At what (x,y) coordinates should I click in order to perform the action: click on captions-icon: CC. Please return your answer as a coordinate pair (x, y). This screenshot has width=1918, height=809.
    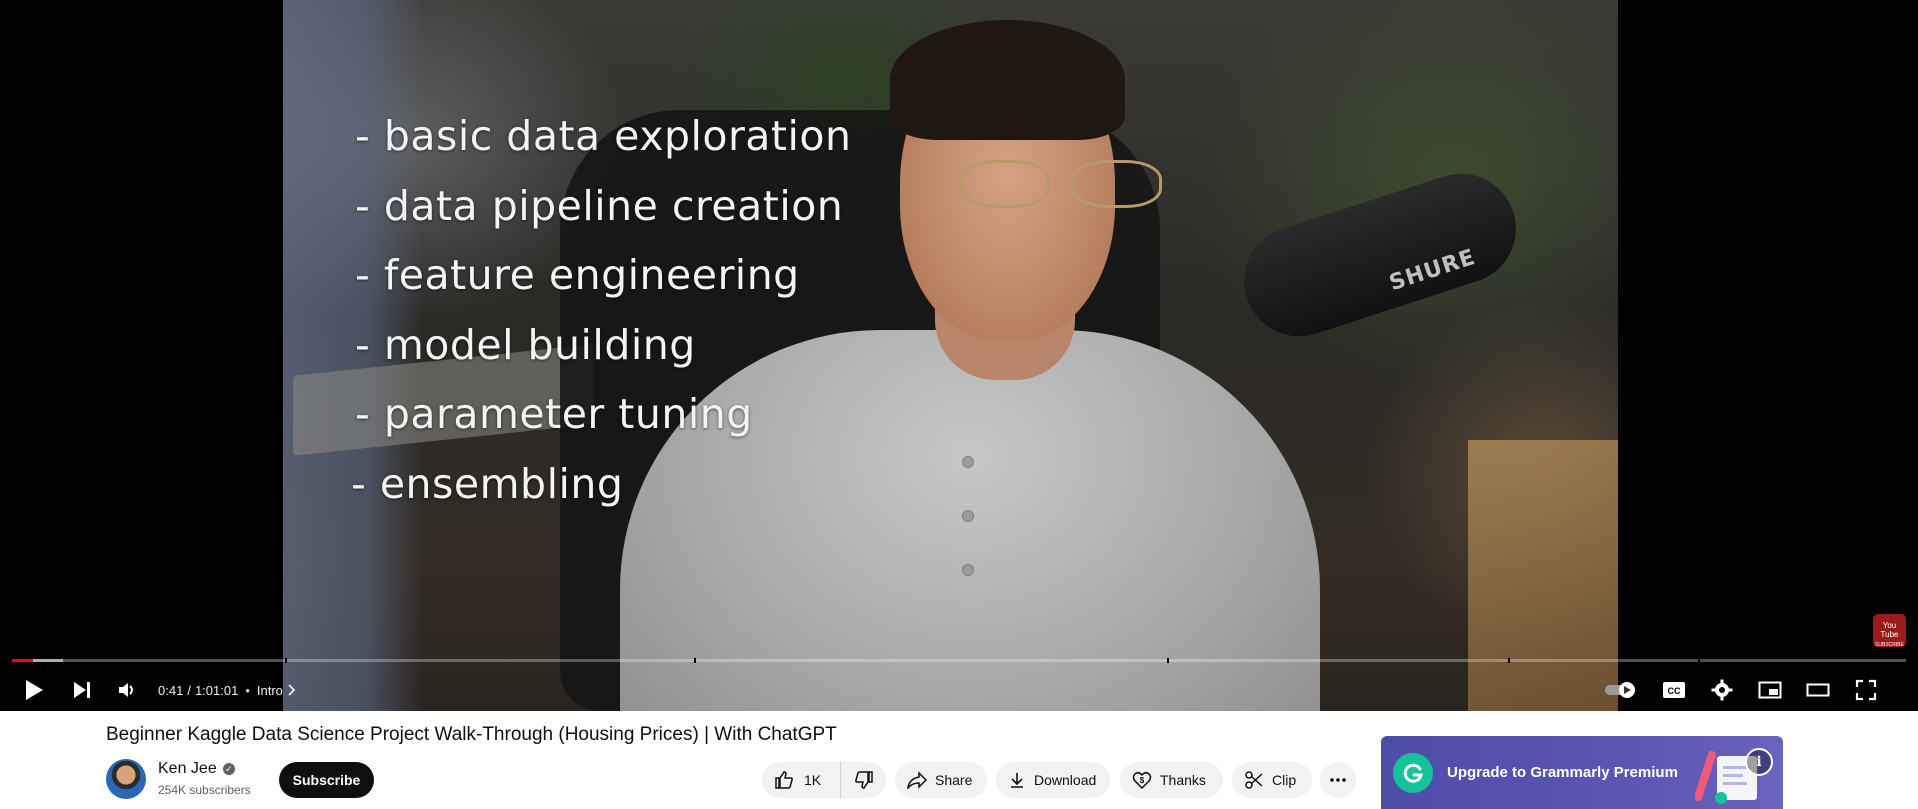
    Looking at the image, I should click on (1674, 690).